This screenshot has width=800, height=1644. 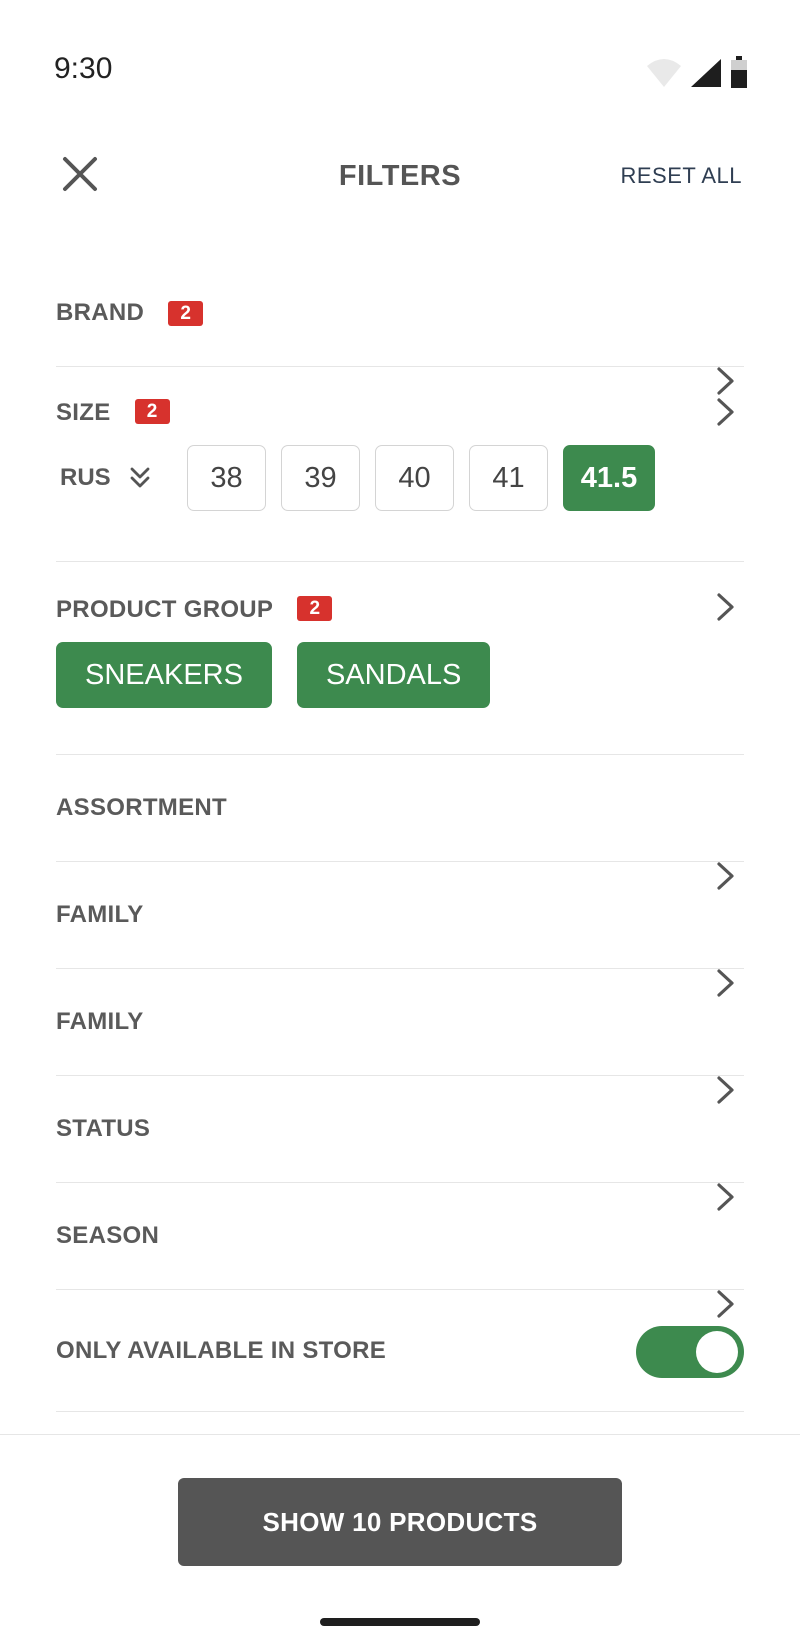 I want to click on size-chip-38: 38, so click(x=226, y=478).